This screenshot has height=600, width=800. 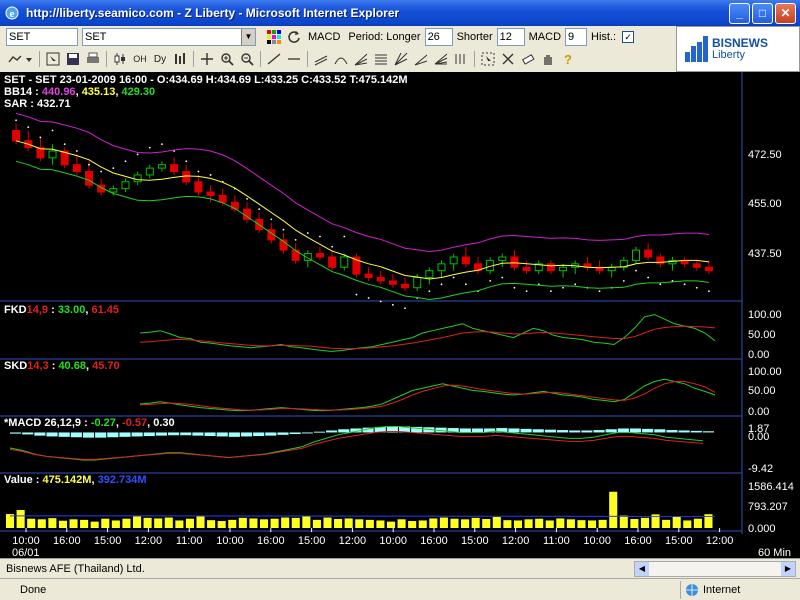 I want to click on skd-y-tick: 0.00, so click(x=758, y=412).